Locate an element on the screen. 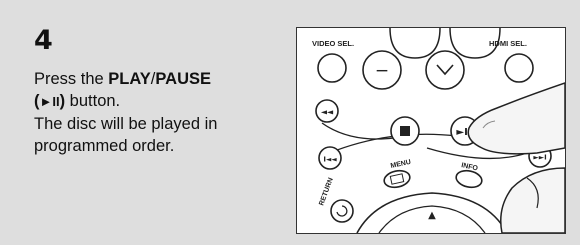 This screenshot has width=580, height=245. down-button is located at coordinates (445, 70).